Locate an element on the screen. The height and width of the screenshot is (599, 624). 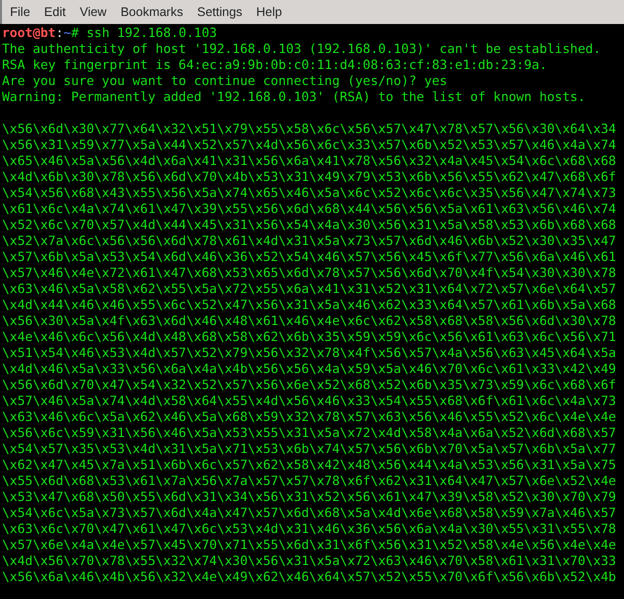
menu-item: File is located at coordinates (20, 12).